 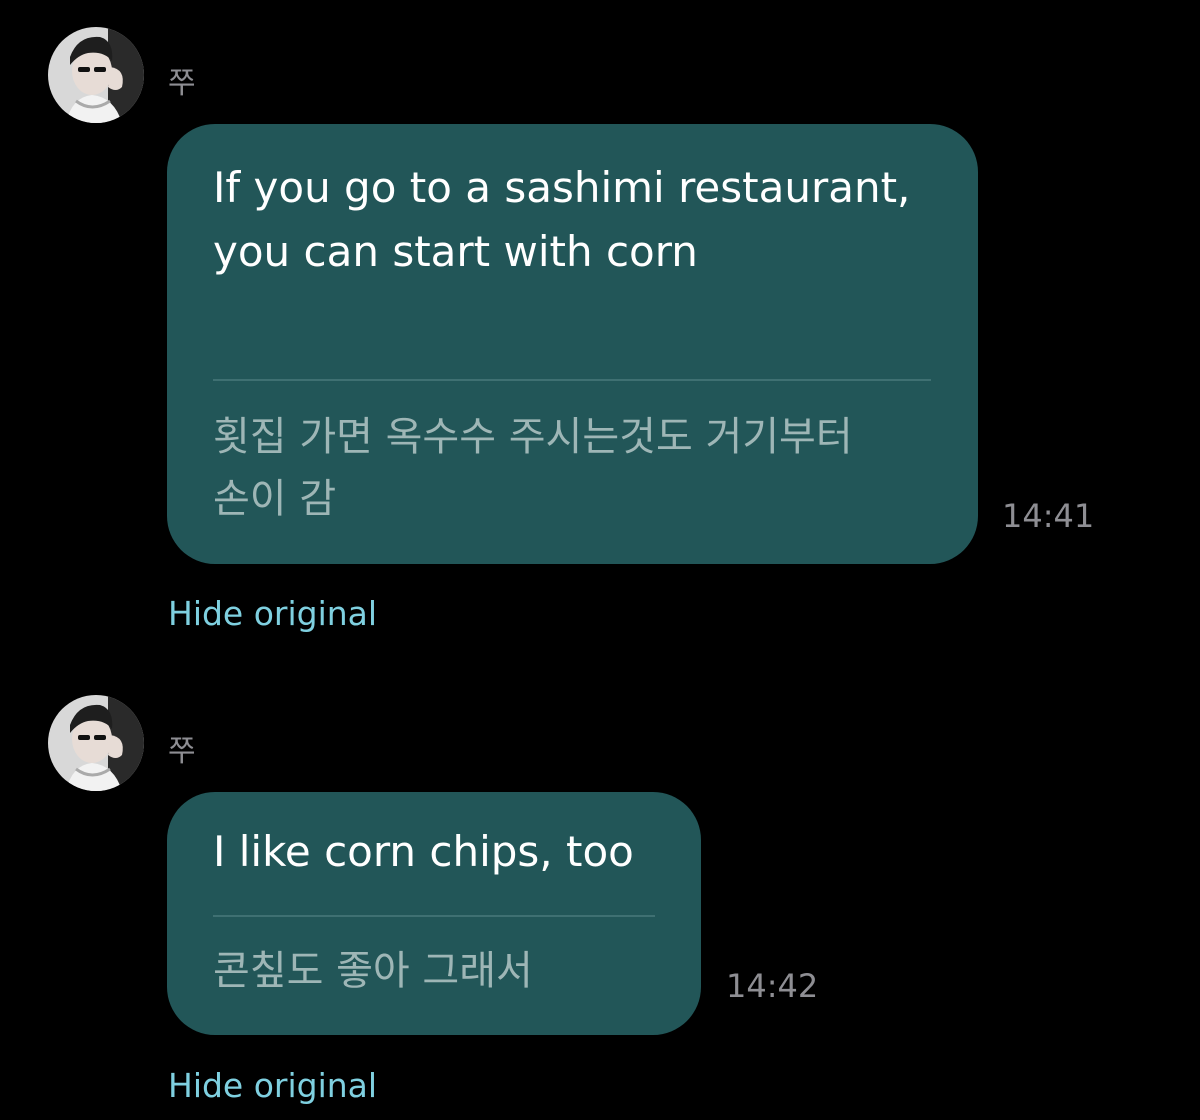 What do you see at coordinates (533, 468) in the screenshot?
I see `original-text: 횟집 가면 옥수수 주시는것도 거기부터 손이 감` at bounding box center [533, 468].